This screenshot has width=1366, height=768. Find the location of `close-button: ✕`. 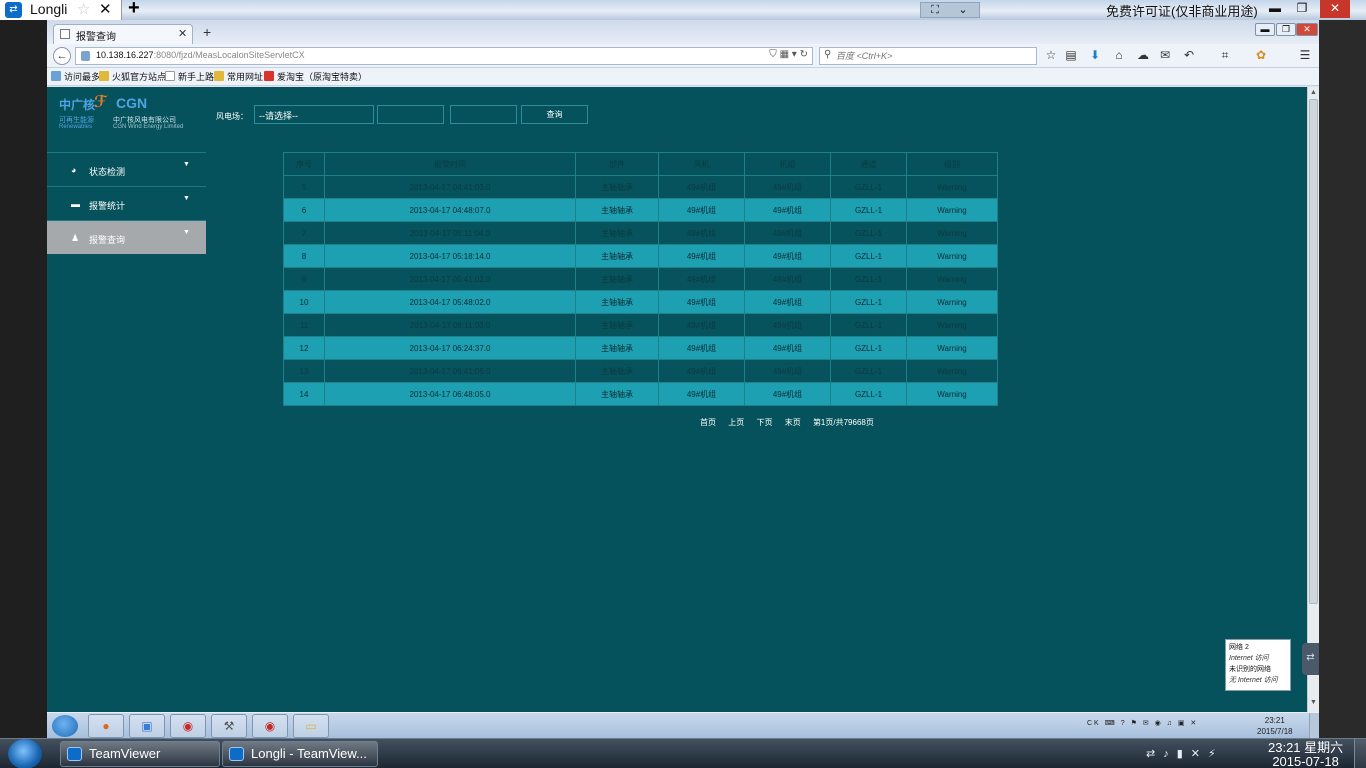

close-button: ✕ is located at coordinates (1335, 9).